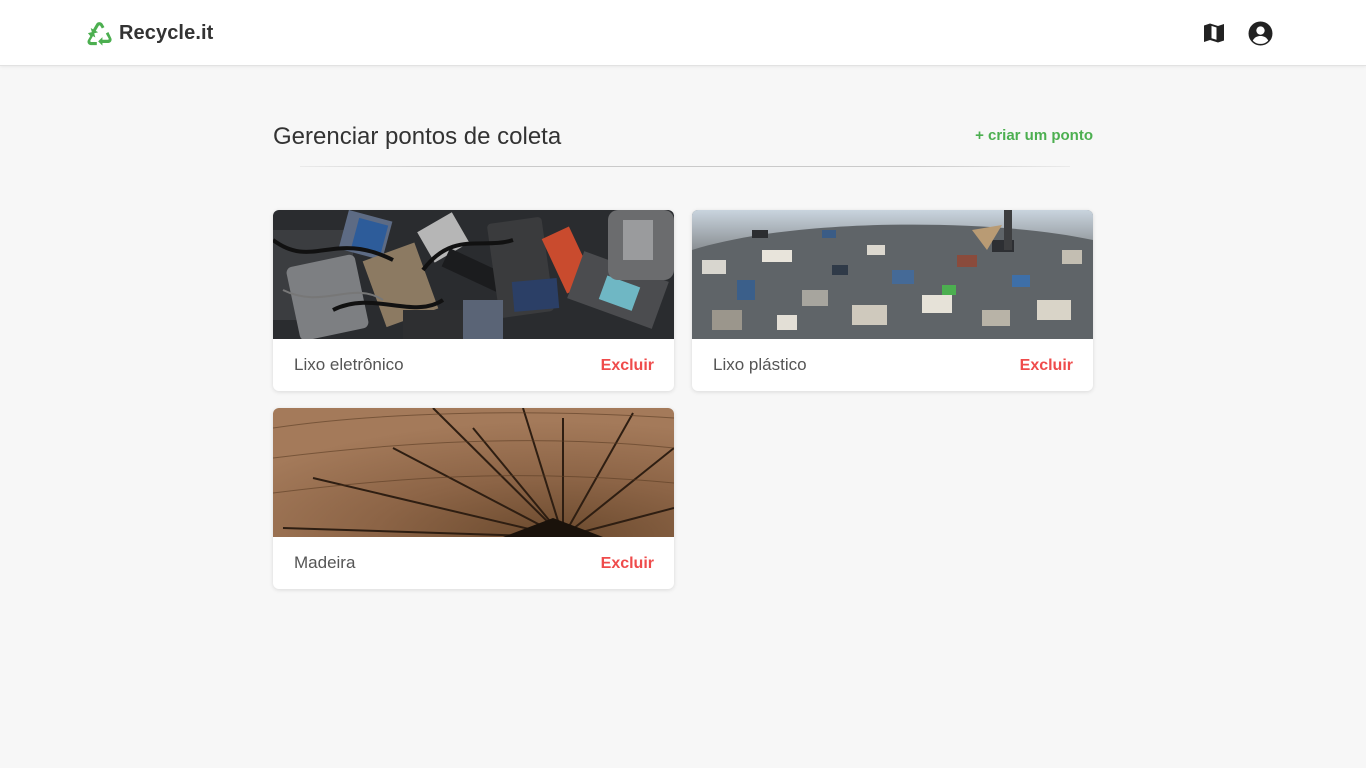 The image size is (1366, 768). I want to click on electronic-waste-photo, so click(473, 274).